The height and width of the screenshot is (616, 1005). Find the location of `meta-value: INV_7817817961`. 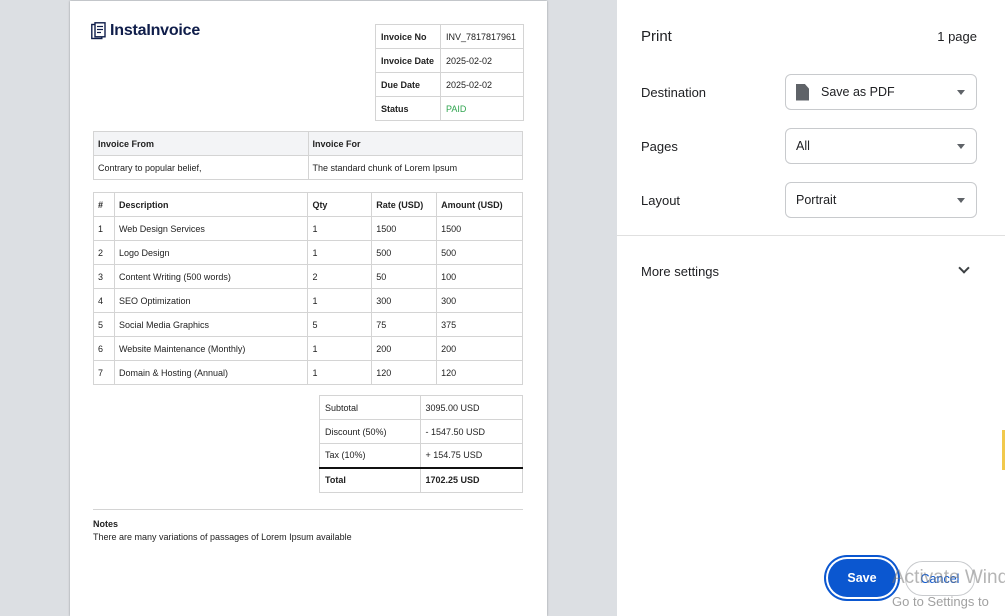

meta-value: INV_7817817961 is located at coordinates (482, 36).